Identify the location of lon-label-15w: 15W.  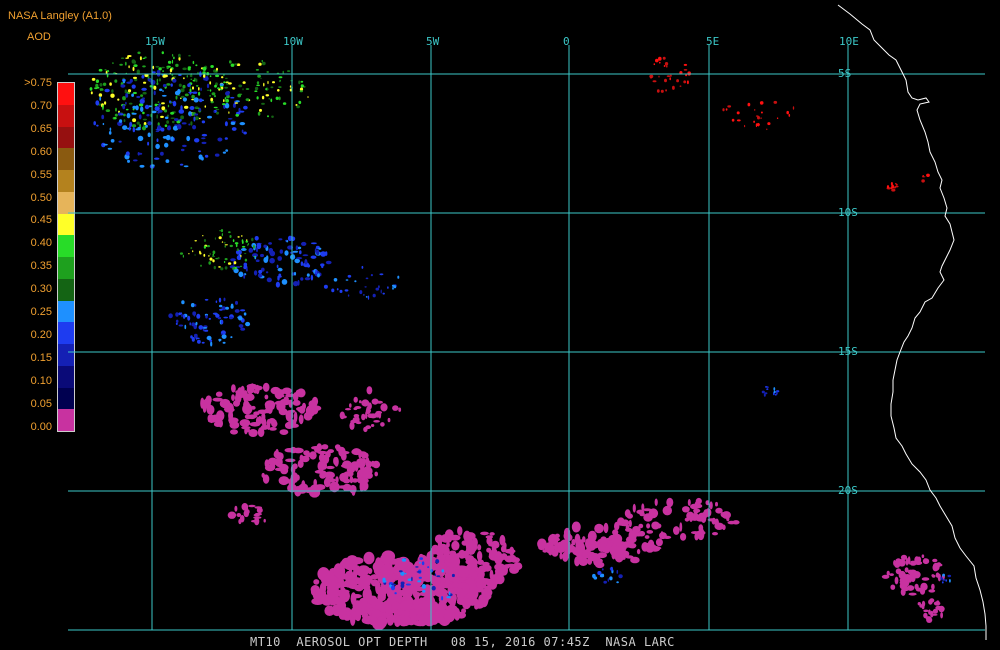
(155, 41).